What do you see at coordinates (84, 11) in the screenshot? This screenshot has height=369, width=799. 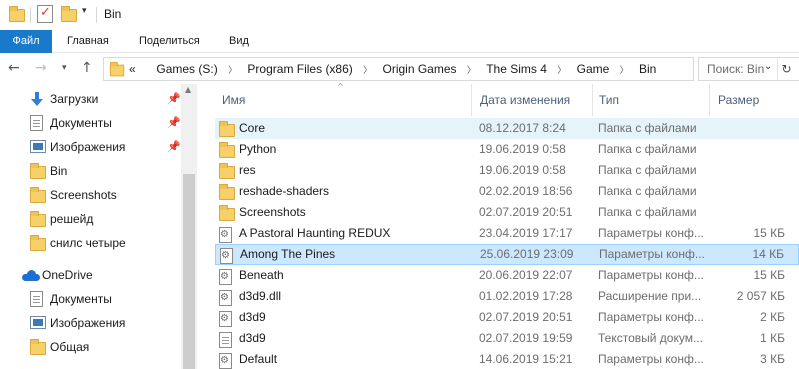 I see `customize-toolbar-icon: ▾` at bounding box center [84, 11].